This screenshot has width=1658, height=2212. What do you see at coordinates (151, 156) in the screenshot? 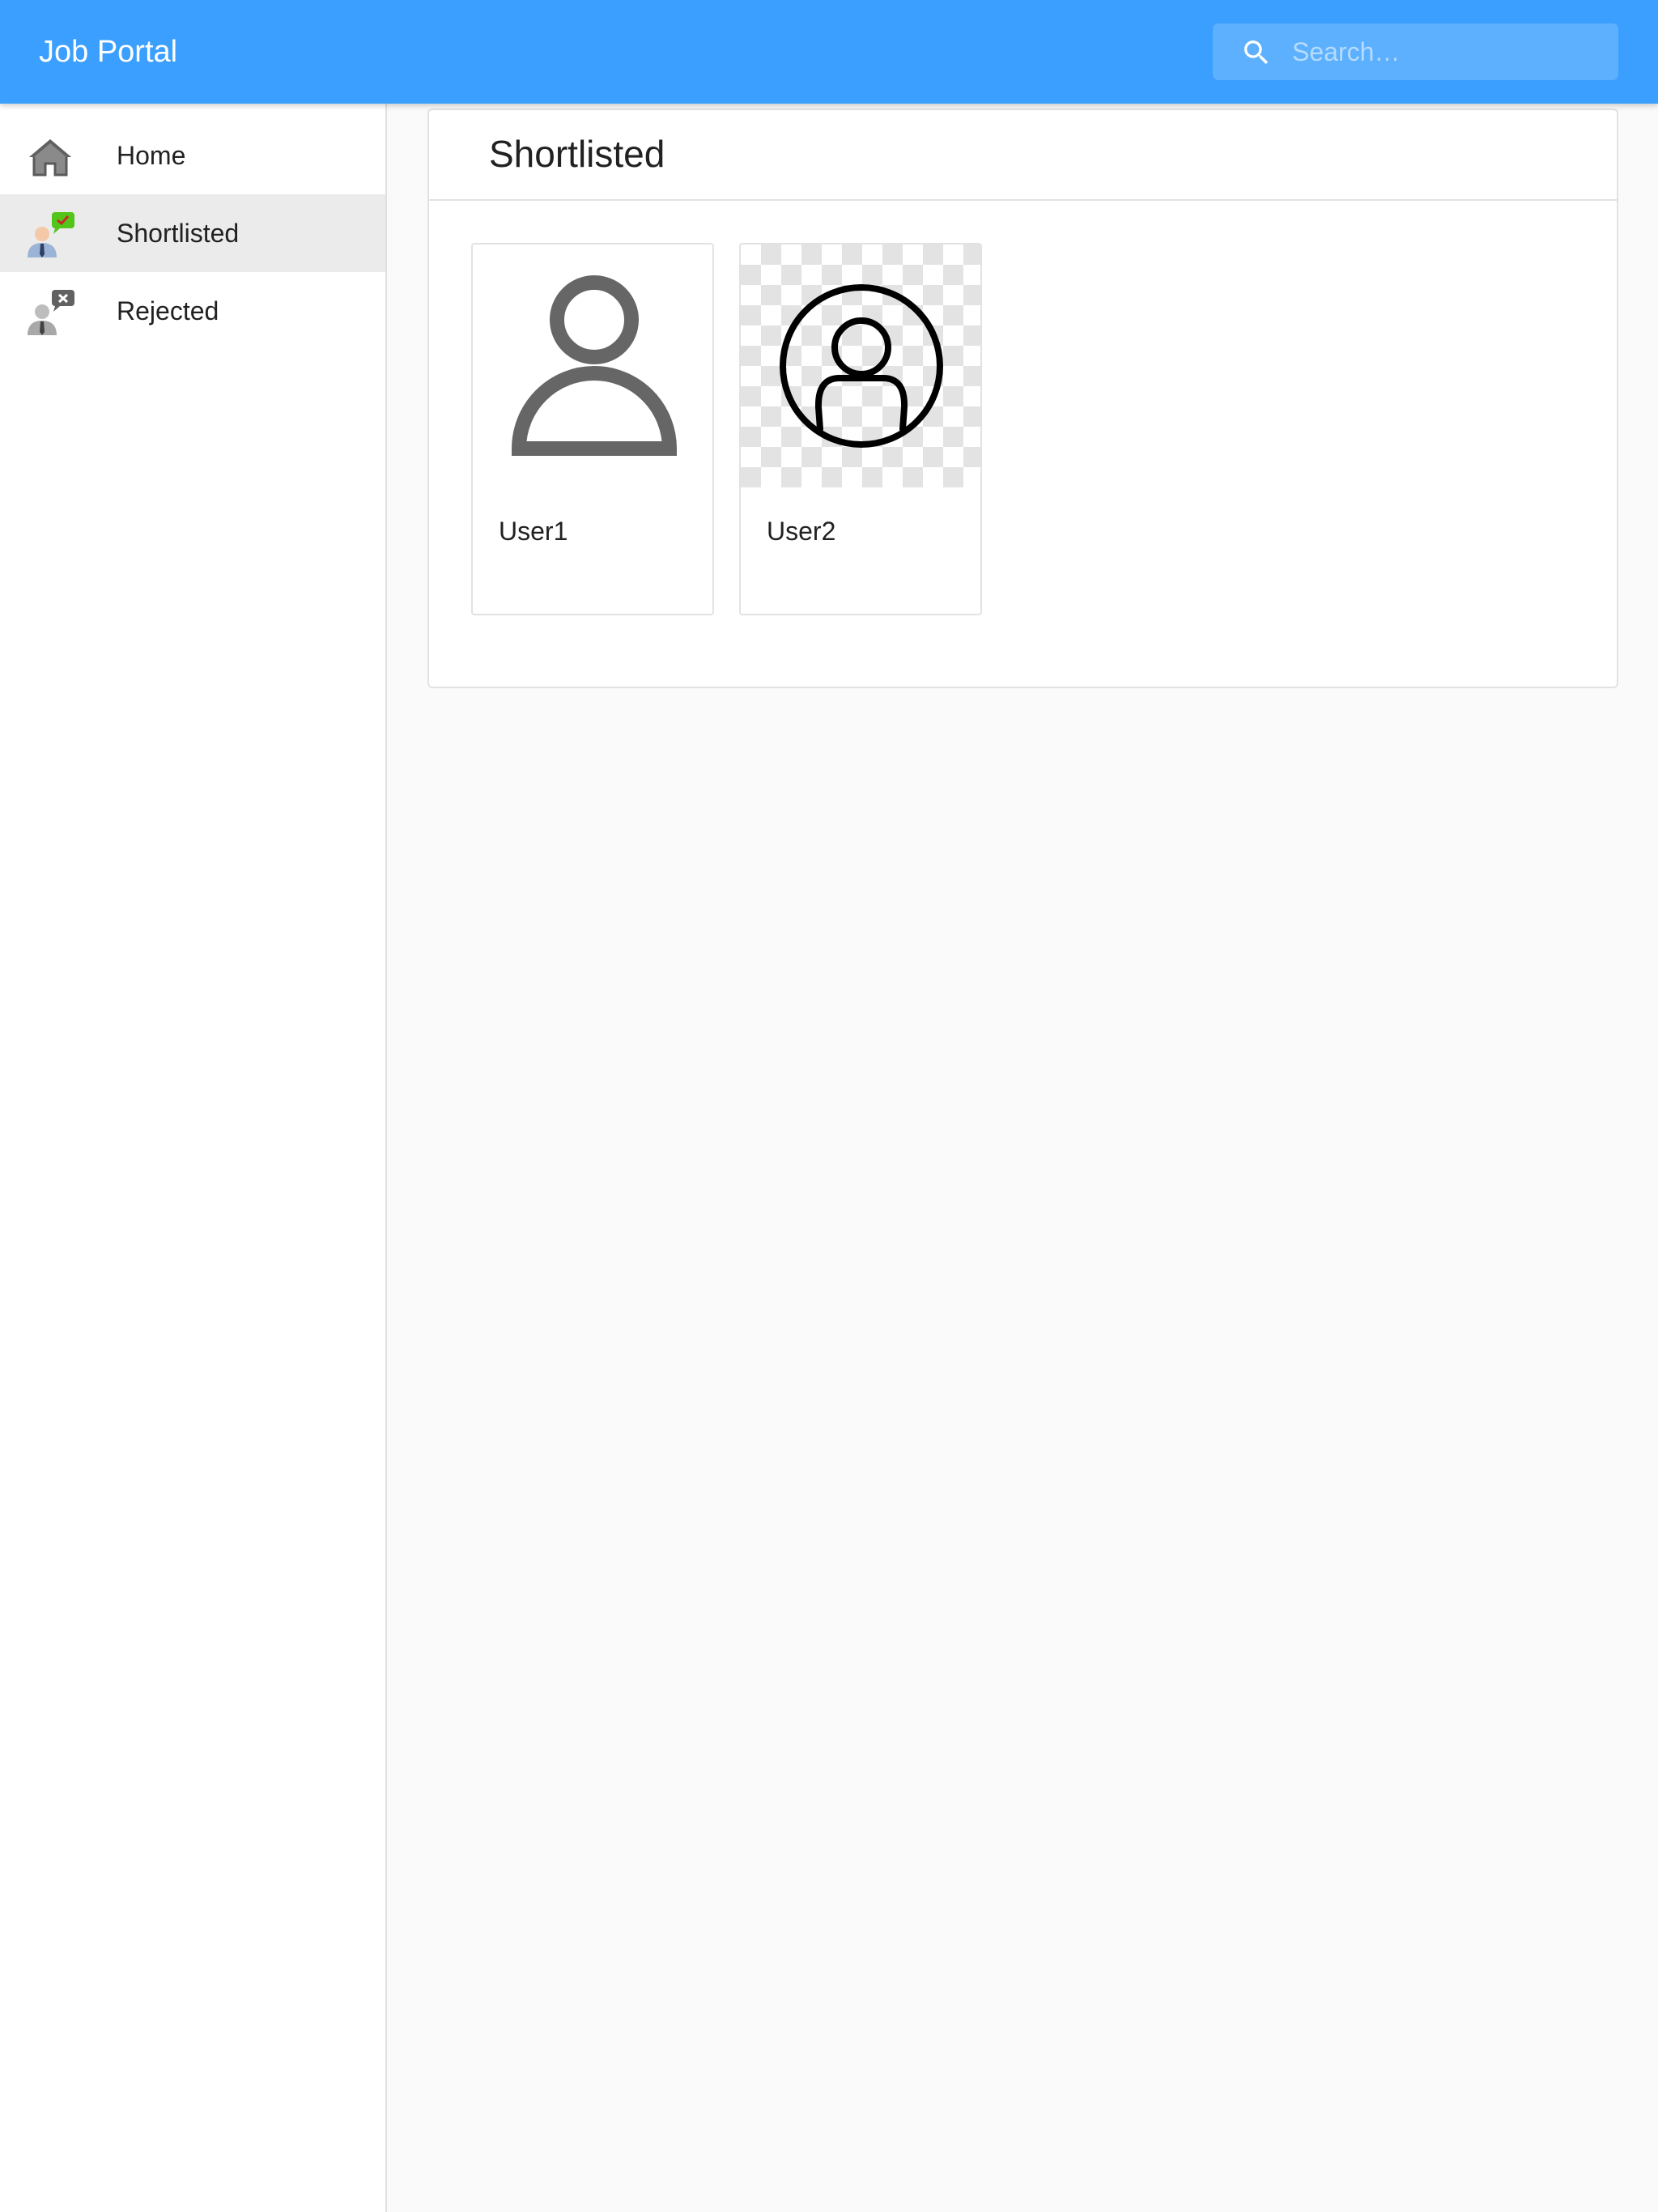
I see `sidebar-item-label: Home` at bounding box center [151, 156].